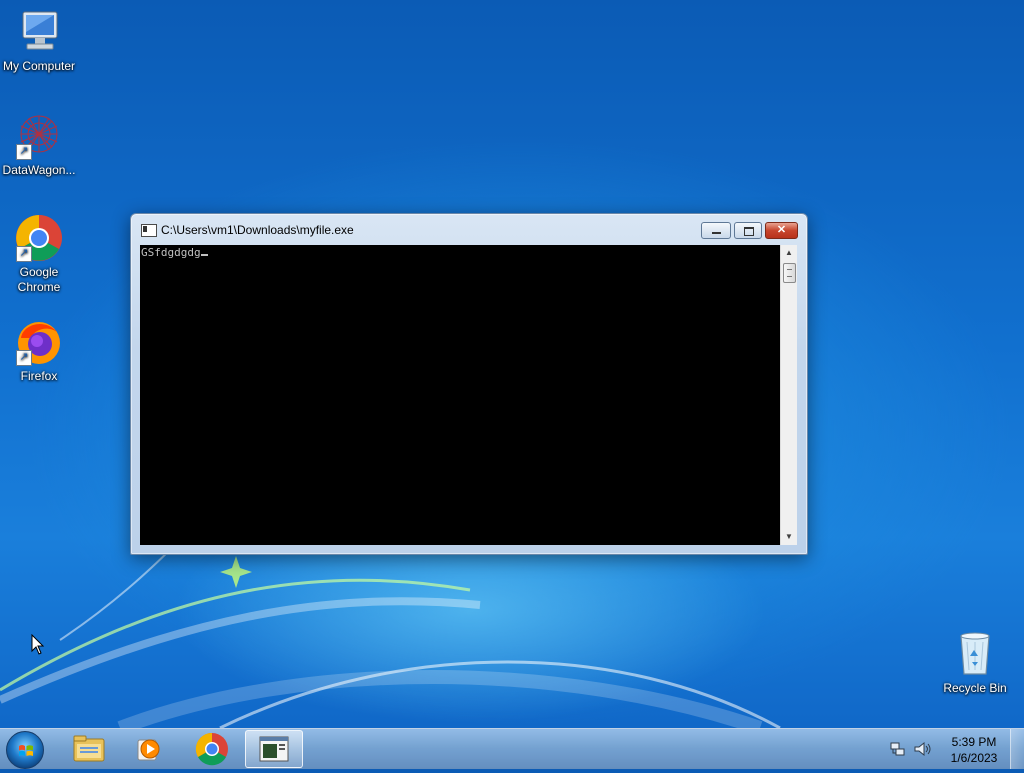  Describe the element at coordinates (149, 230) in the screenshot. I see `console-icon` at that location.